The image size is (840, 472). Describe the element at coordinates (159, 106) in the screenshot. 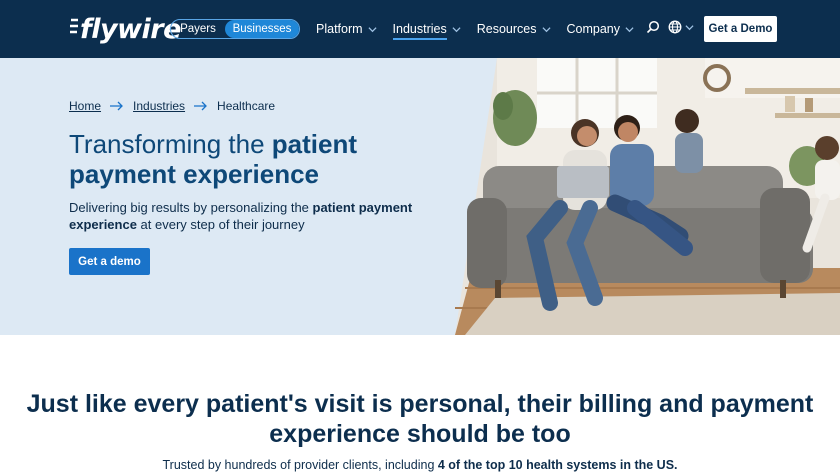

I see `breadcrumb-industries: Industries` at that location.